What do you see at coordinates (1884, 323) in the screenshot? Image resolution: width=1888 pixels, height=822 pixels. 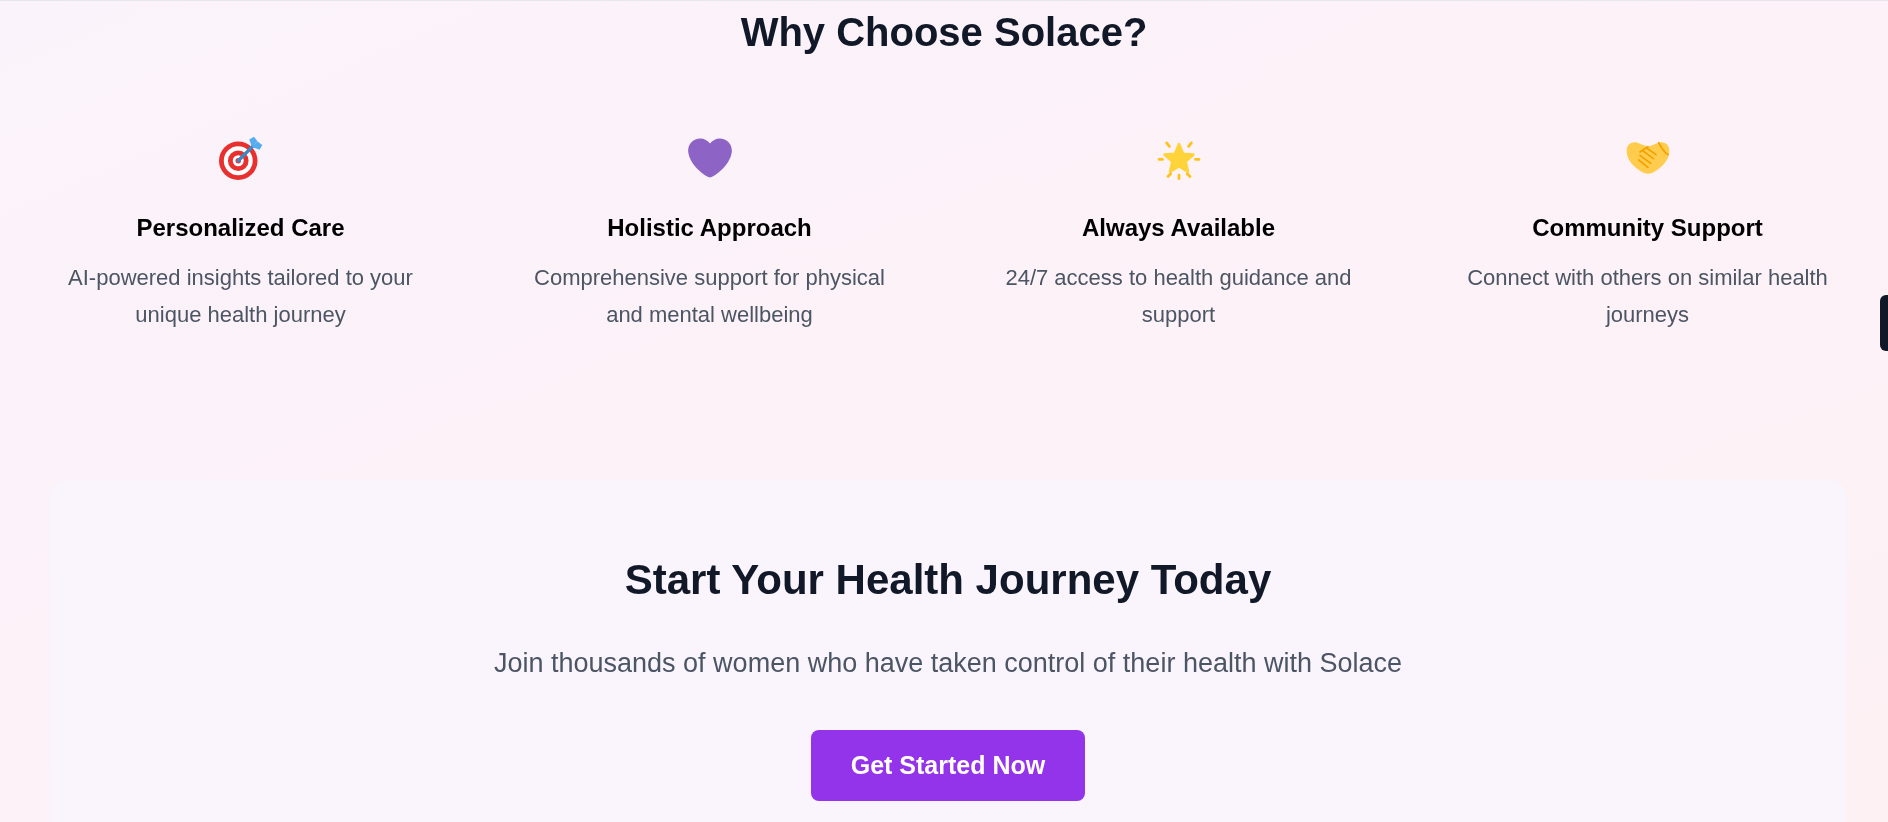 I see `side-tab` at bounding box center [1884, 323].